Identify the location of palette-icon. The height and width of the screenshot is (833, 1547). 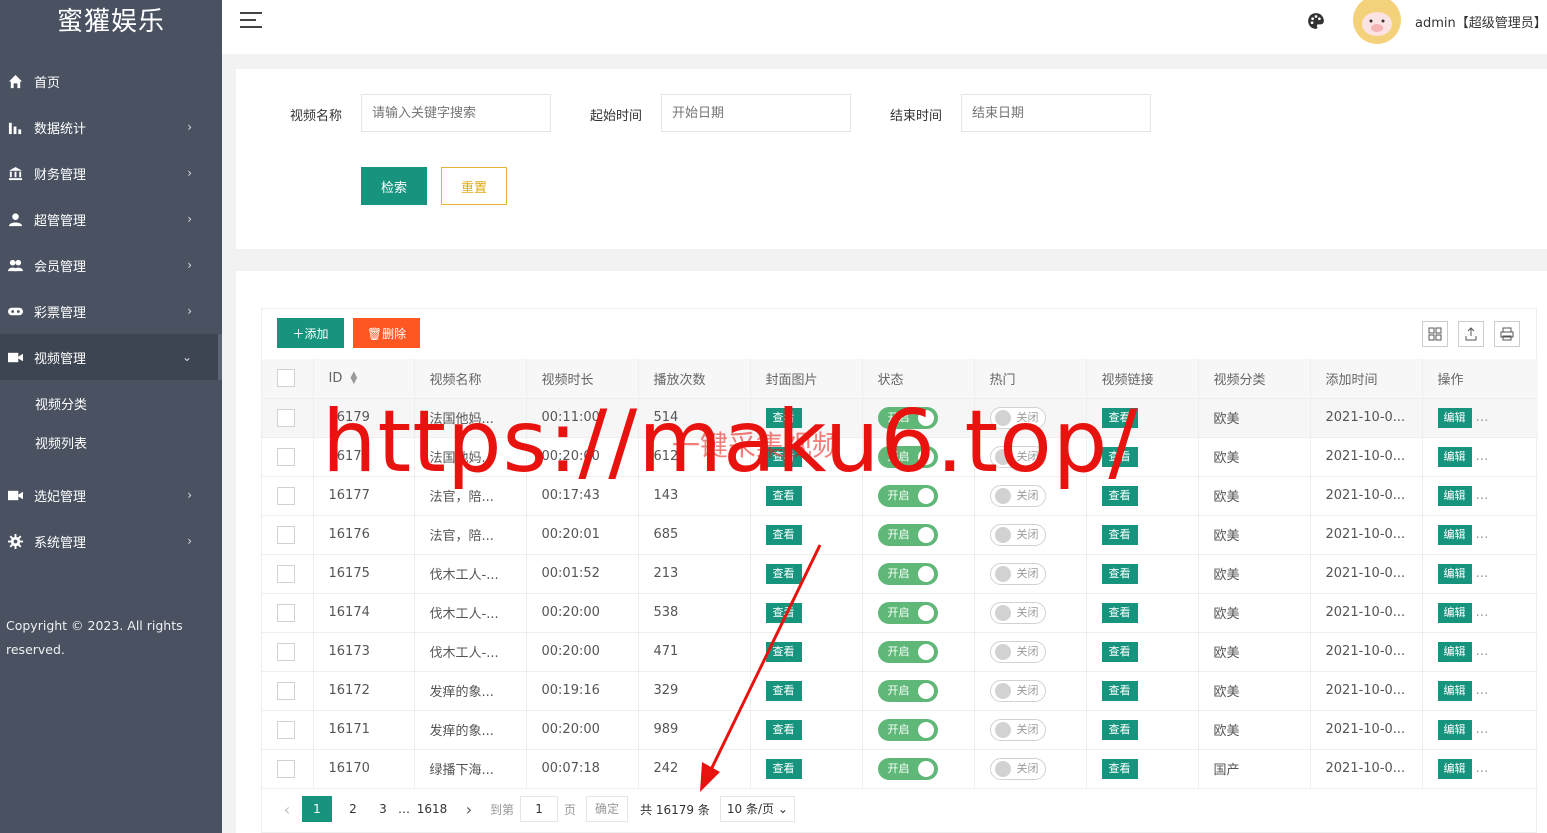
(1316, 21).